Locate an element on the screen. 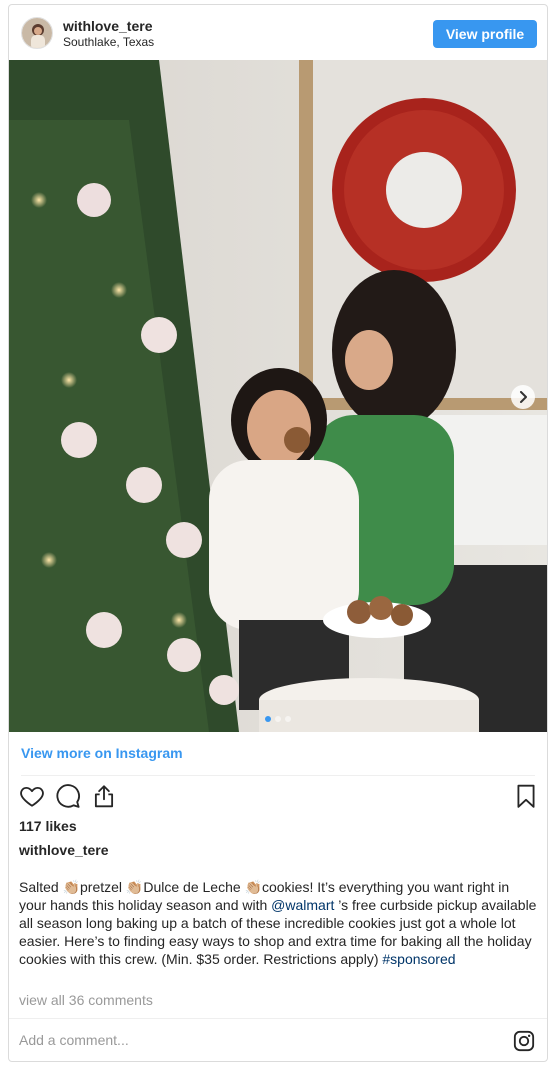 The height and width of the screenshot is (1070, 560). caption-username: withlove_tere is located at coordinates (63, 850).